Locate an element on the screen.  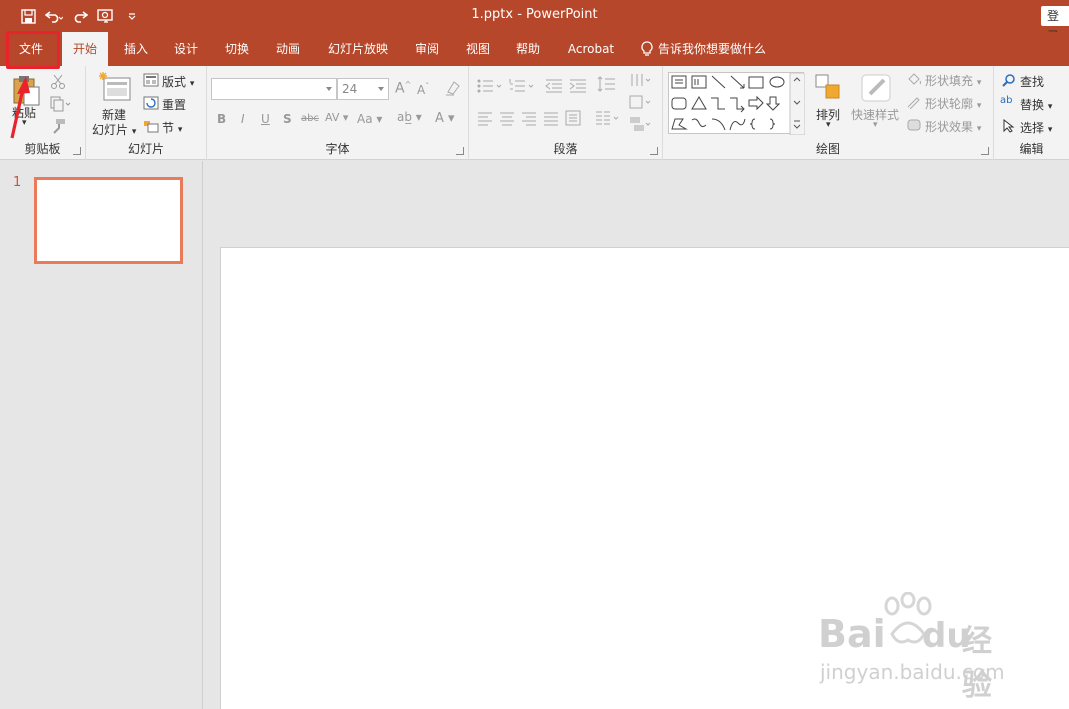
bullets-icon is located at coordinates (490, 86).